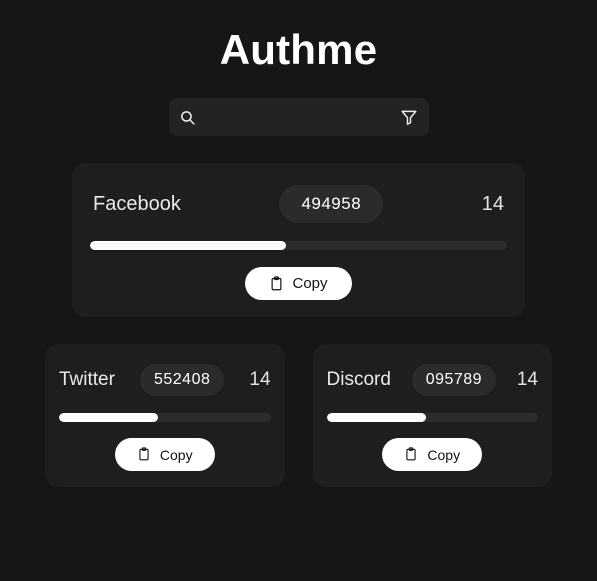 The height and width of the screenshot is (581, 597). I want to click on service-name: Twitter, so click(87, 380).